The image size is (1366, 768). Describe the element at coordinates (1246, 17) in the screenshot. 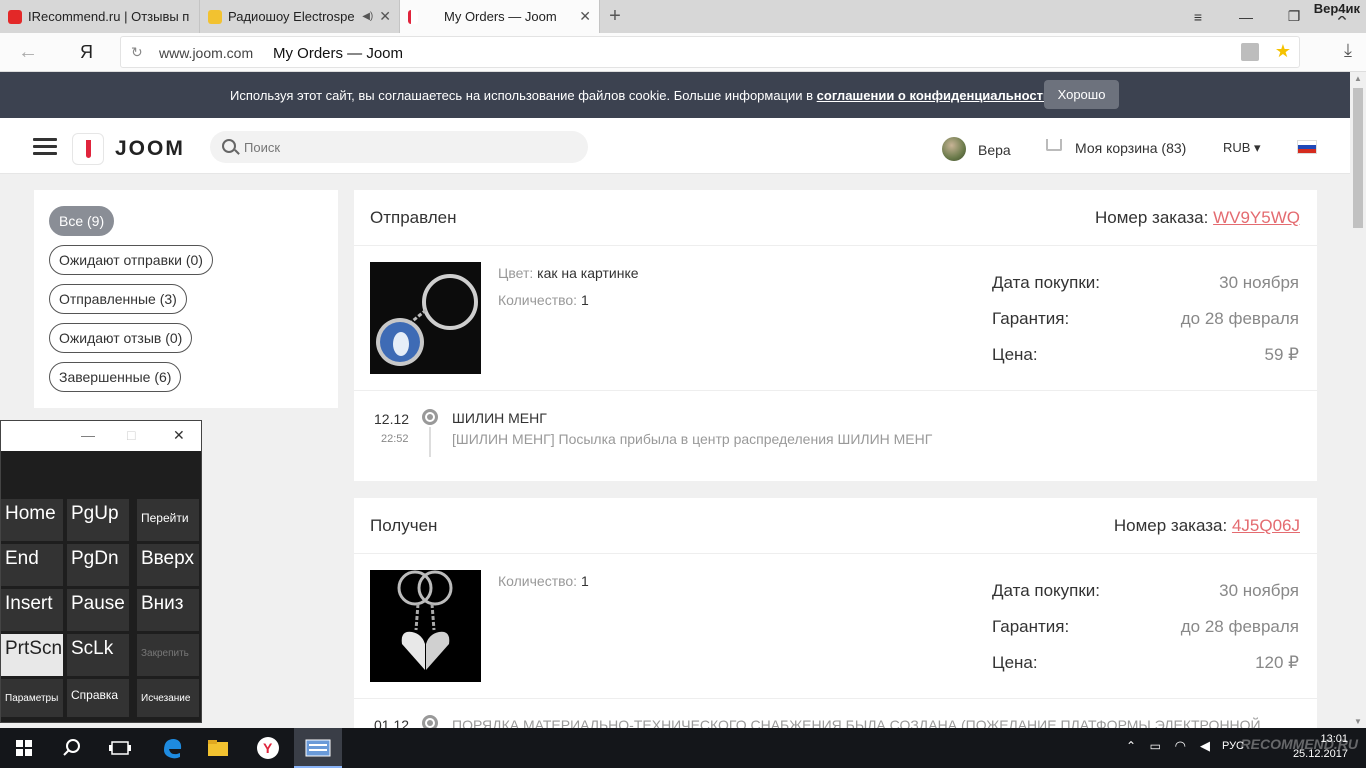

I see `minimize-icon: —` at that location.